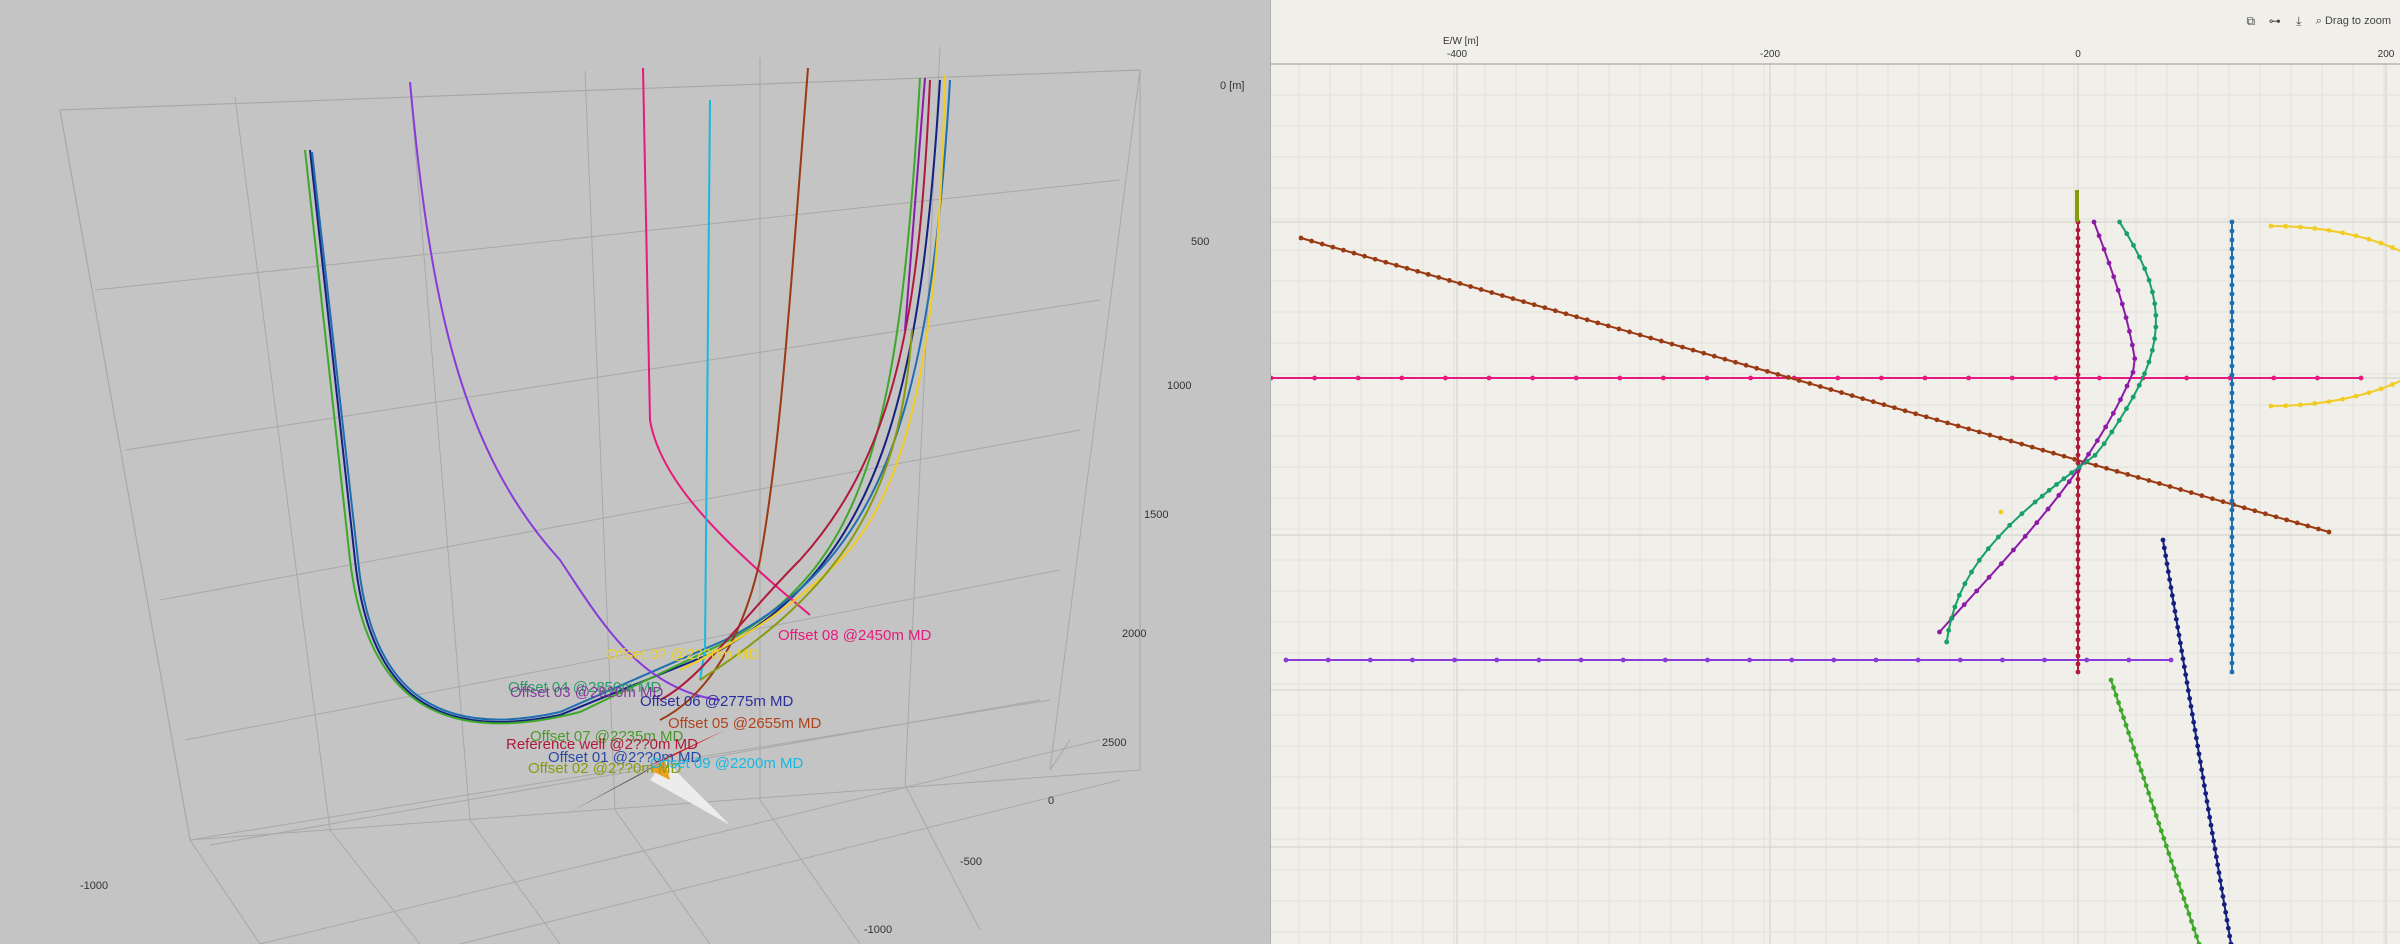 This screenshot has width=2400, height=944. Describe the element at coordinates (2275, 21) in the screenshot. I see `pan-icon: ⊶` at that location.